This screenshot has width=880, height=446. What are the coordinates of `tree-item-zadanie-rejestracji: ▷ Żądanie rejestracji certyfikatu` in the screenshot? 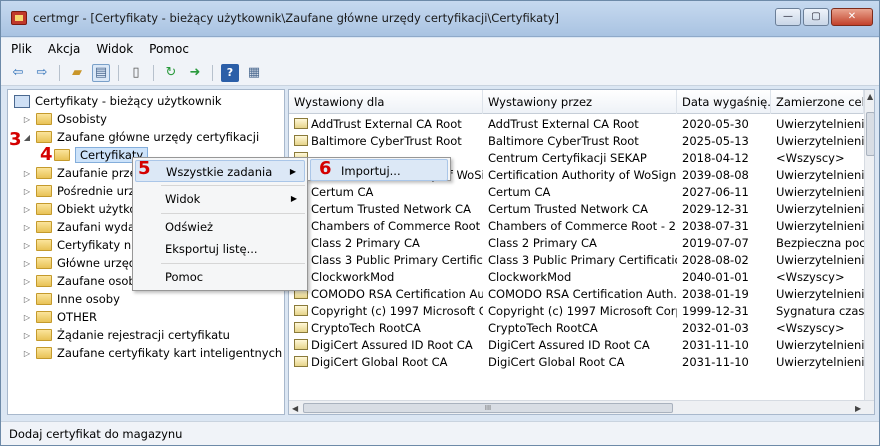 It's located at (126, 335).